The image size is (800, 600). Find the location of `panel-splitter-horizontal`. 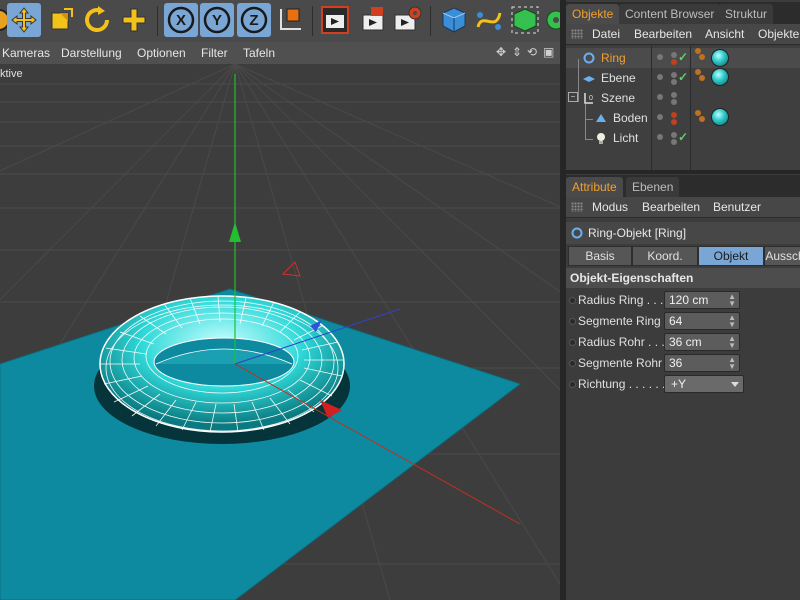

panel-splitter-horizontal is located at coordinates (683, 172).